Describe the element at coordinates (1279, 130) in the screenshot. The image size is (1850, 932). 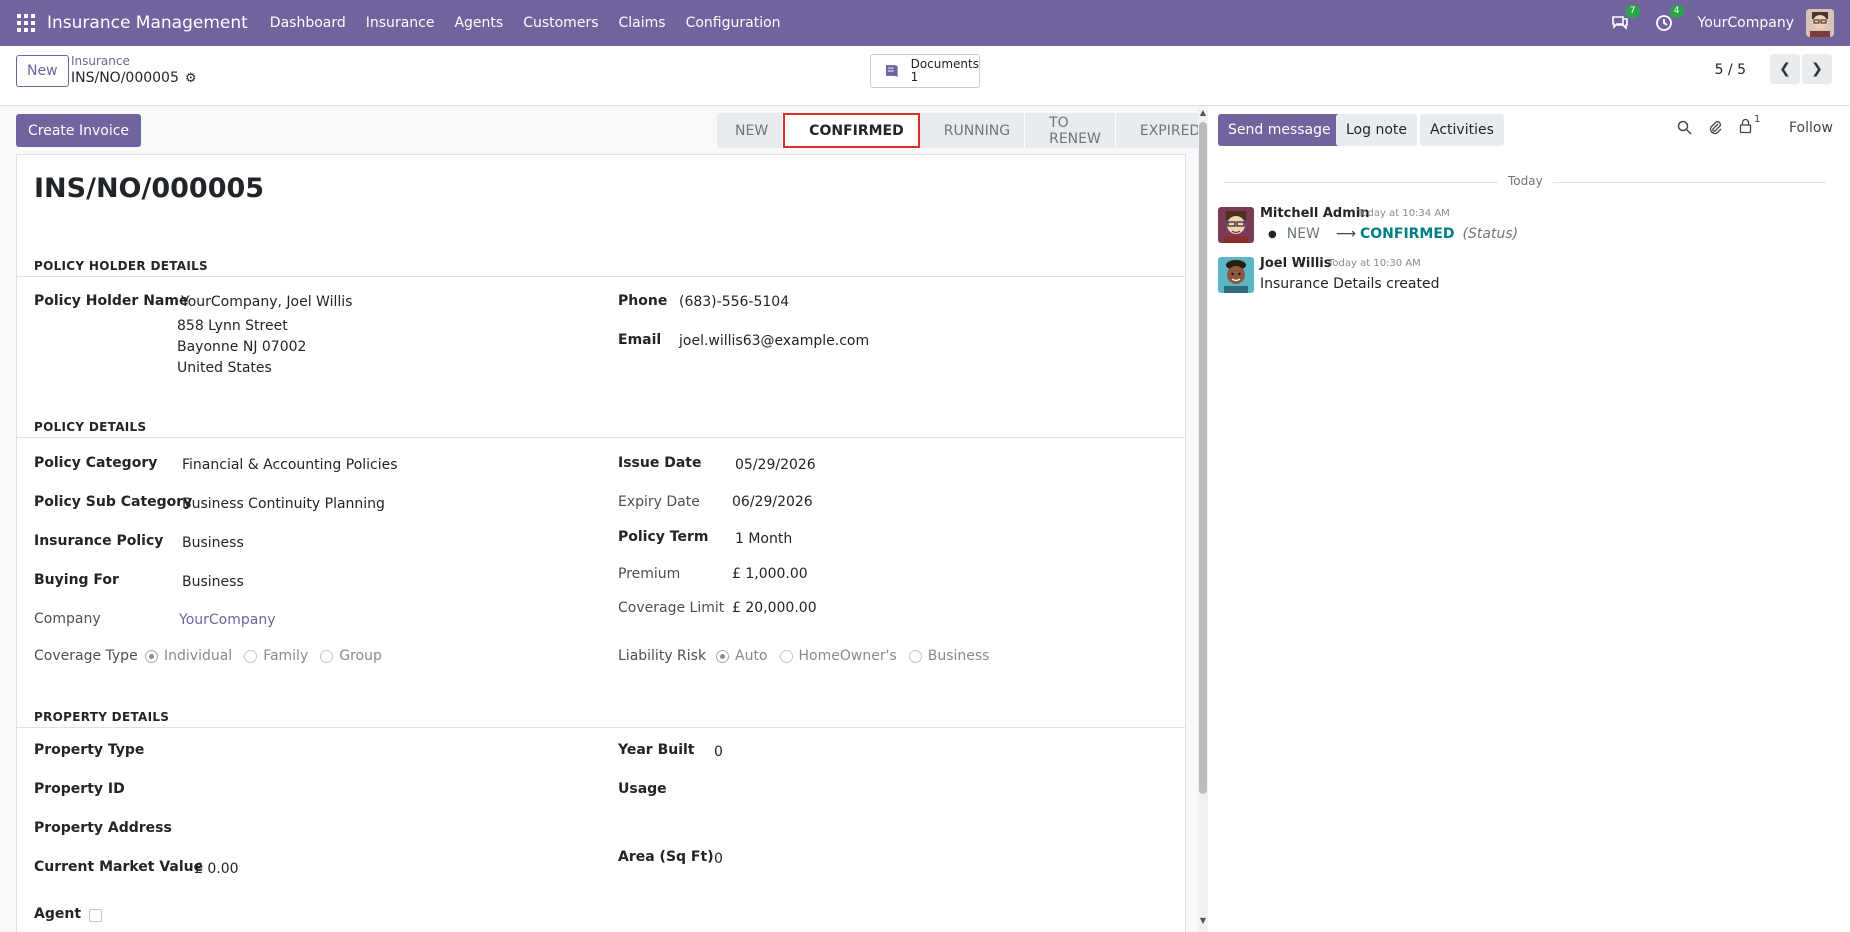
I see `send-message-button: Send message` at that location.